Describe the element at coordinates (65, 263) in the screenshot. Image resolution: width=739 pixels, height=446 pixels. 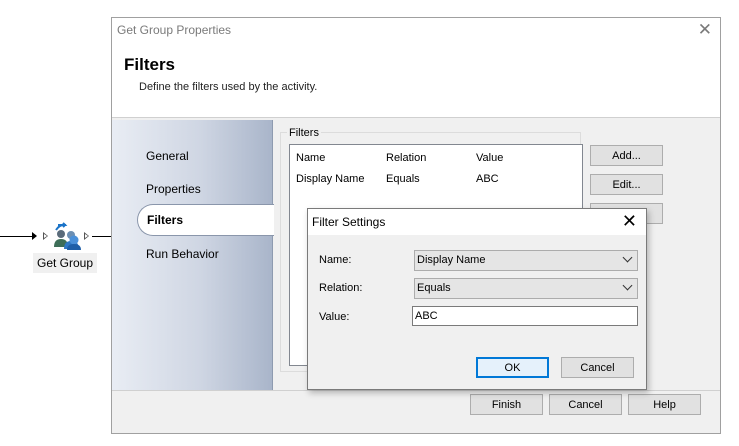
I see `activity-label: Get Group` at that location.